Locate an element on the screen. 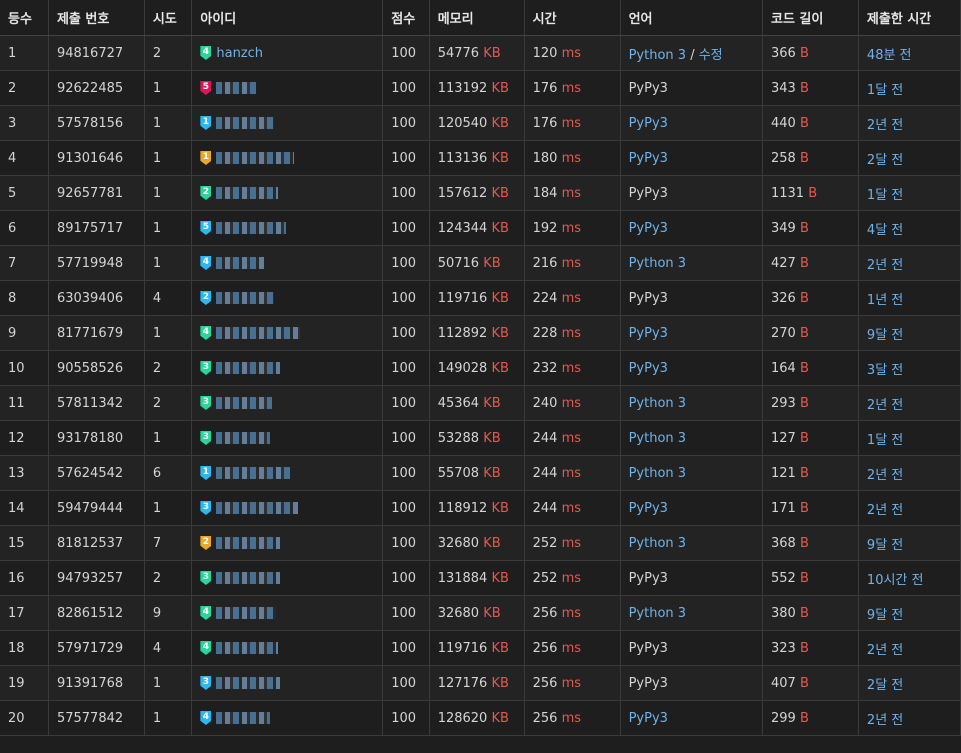  col-submission-id: 제출 번호 is located at coordinates (96, 18).